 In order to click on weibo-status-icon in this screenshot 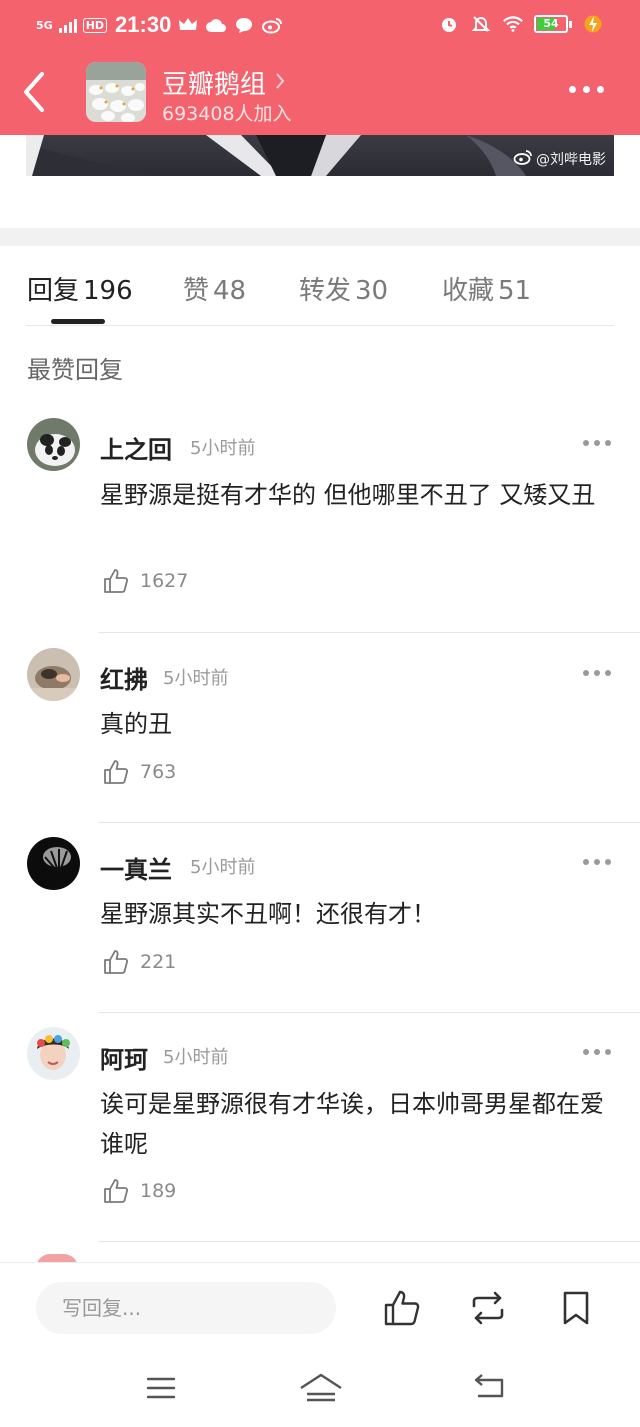, I will do `click(272, 25)`.